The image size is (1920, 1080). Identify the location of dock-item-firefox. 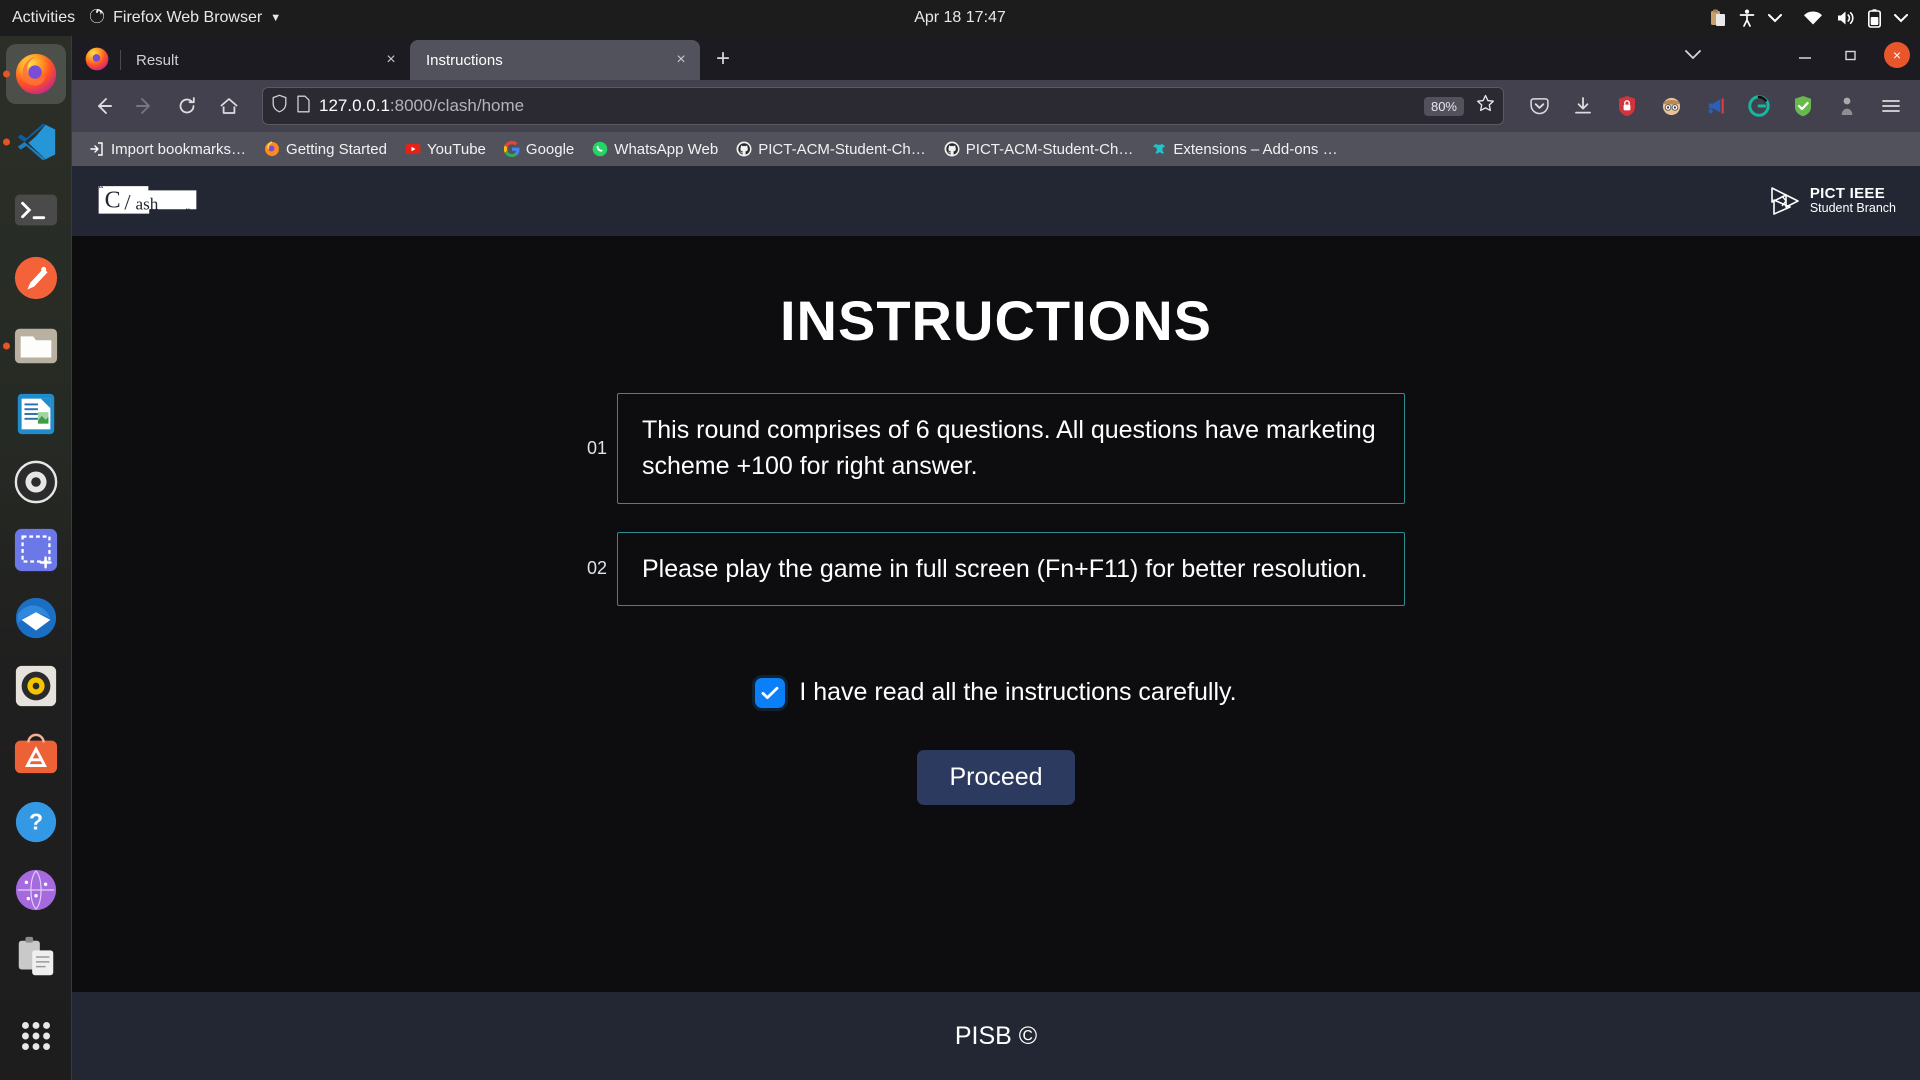
(35, 74).